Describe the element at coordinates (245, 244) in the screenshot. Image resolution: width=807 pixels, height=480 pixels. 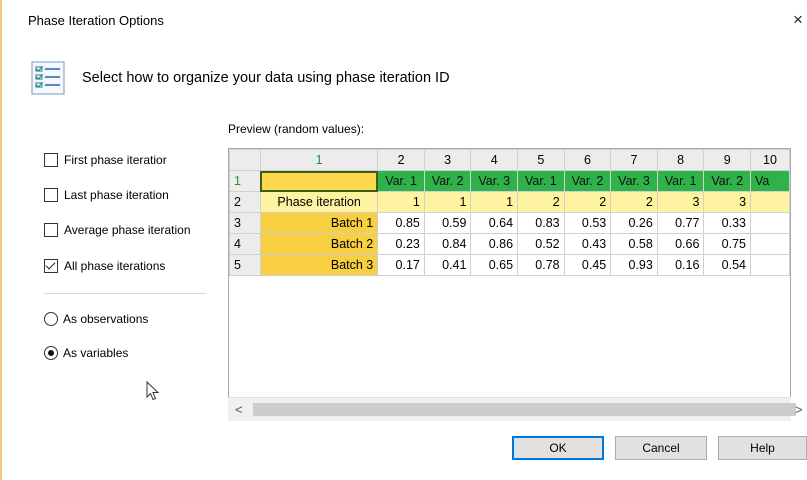
I see `row-header: 4` at that location.